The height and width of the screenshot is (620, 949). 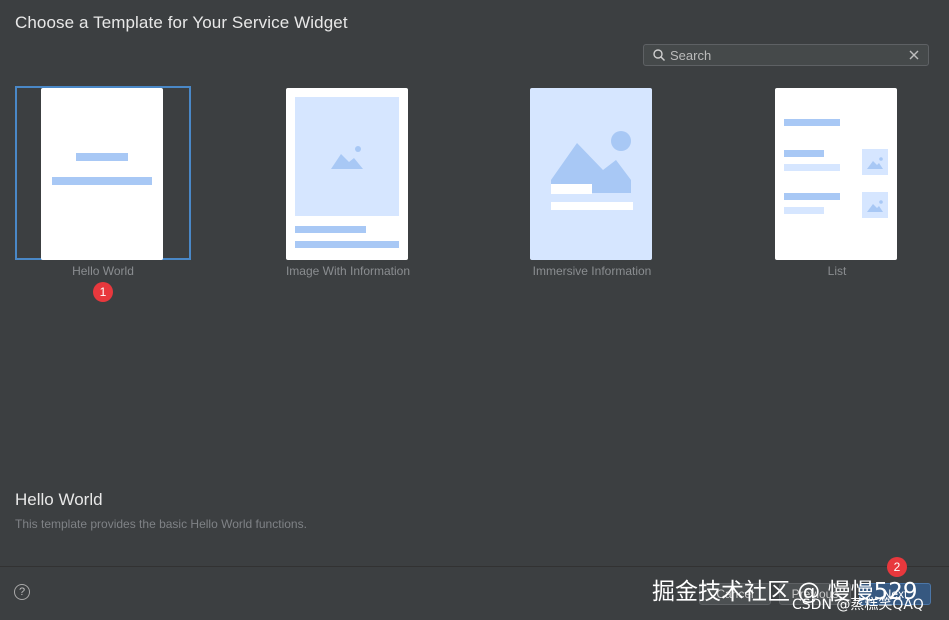 I want to click on template-immersive-information: Immersive Information, so click(x=593, y=185).